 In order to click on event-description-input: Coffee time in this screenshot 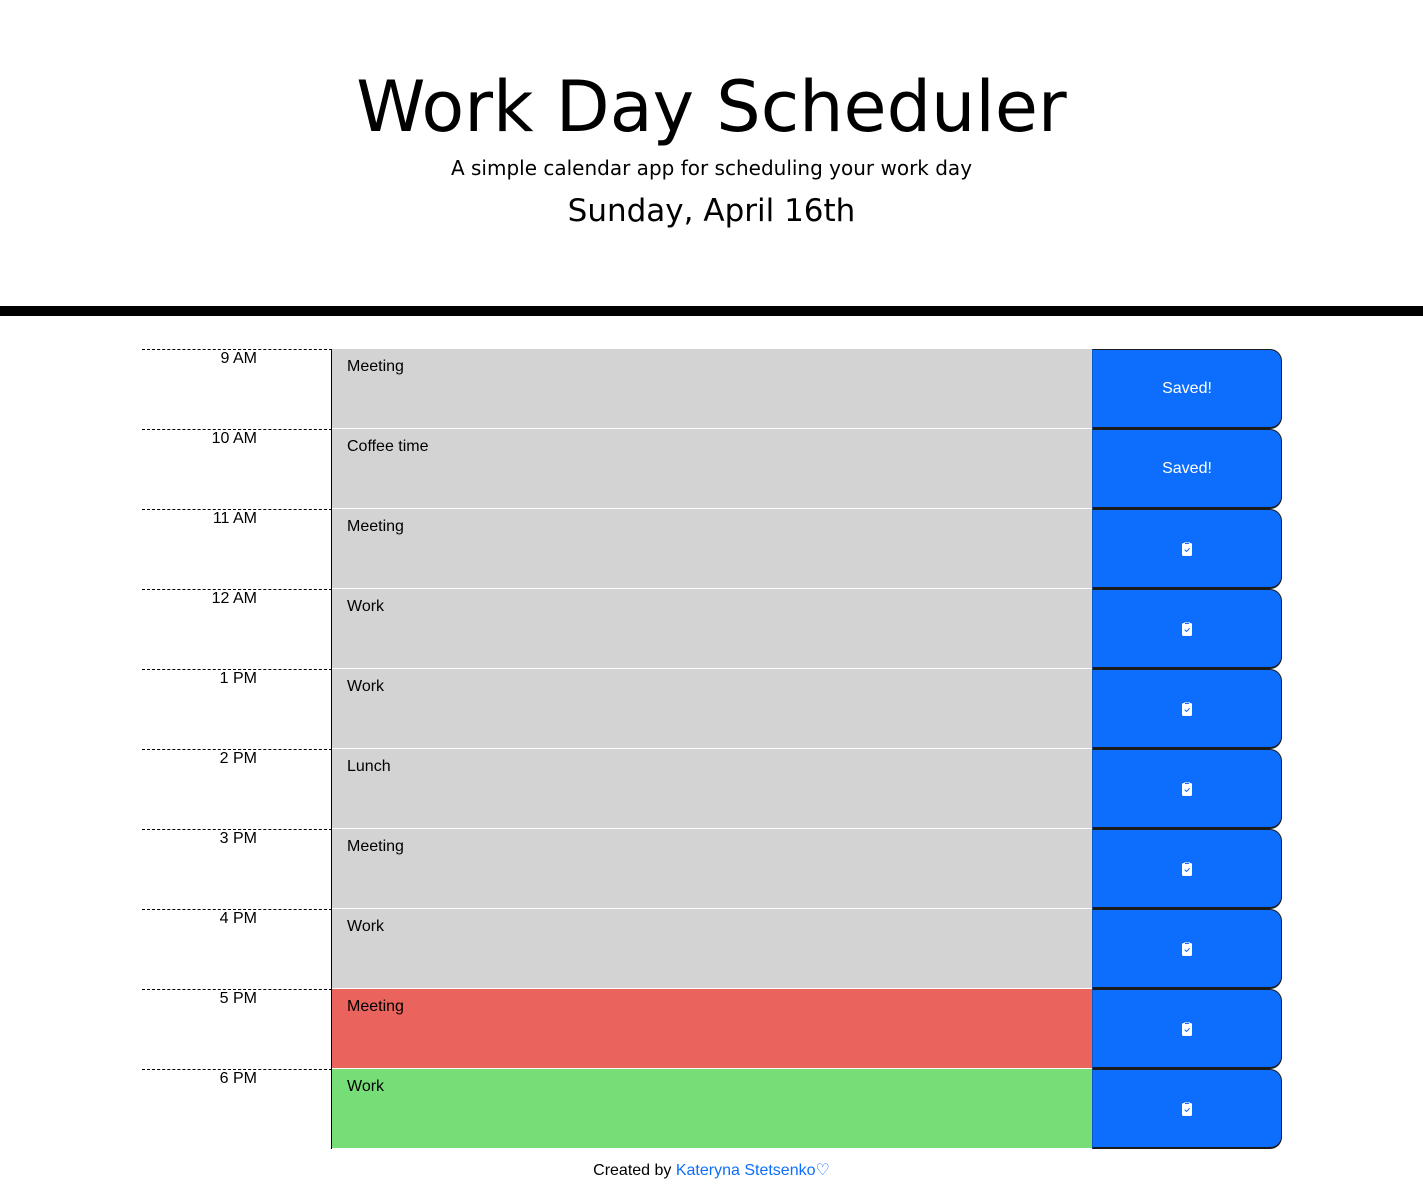, I will do `click(712, 469)`.